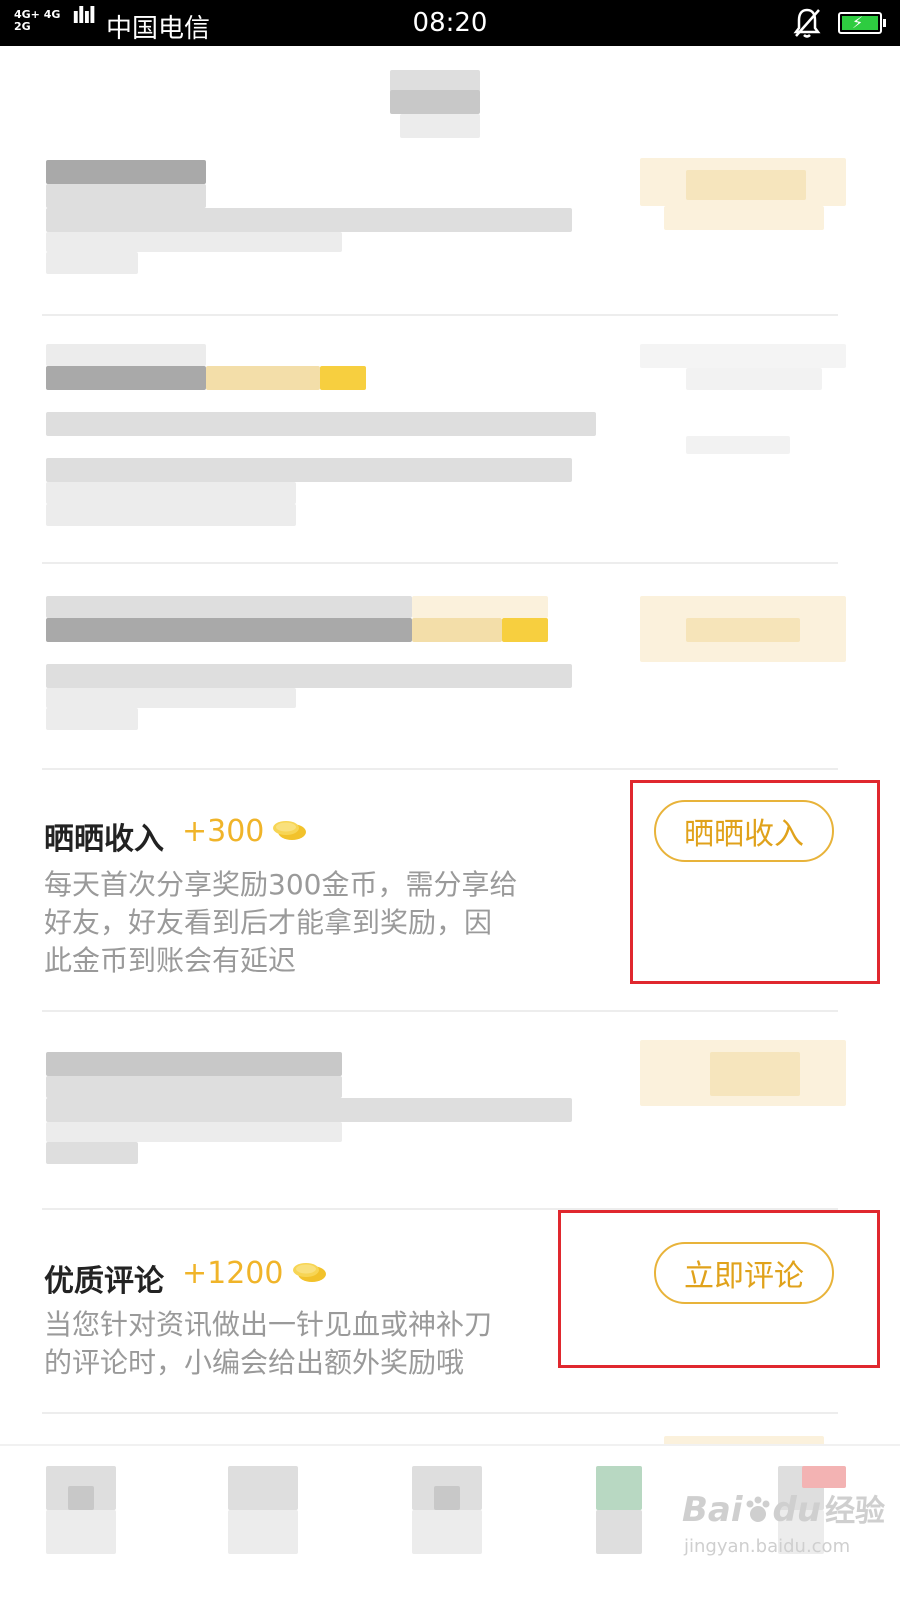  I want to click on task-description-line: 此金币到账会有延迟, so click(170, 960).